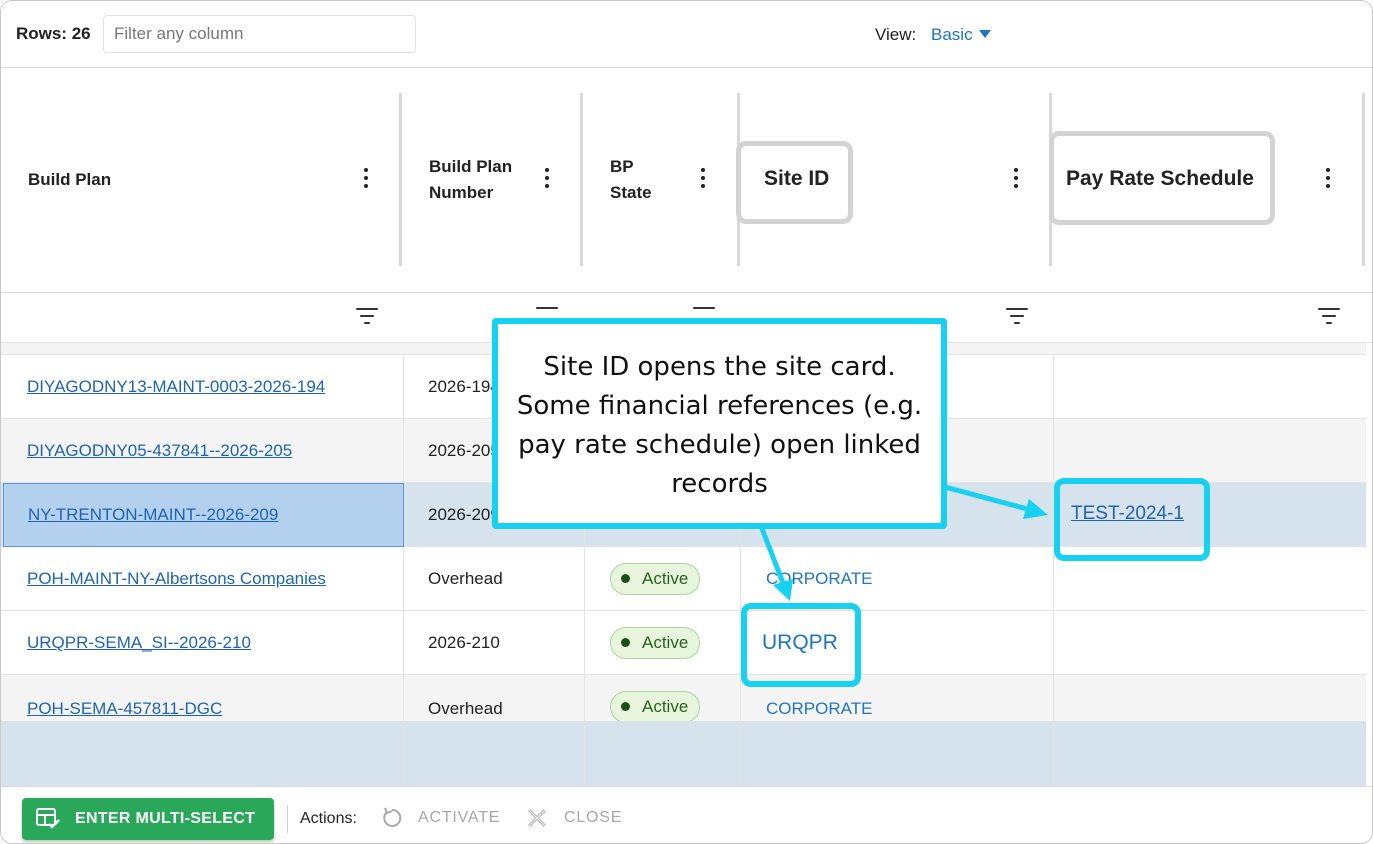  I want to click on activate-label: ACTIVATE, so click(459, 817).